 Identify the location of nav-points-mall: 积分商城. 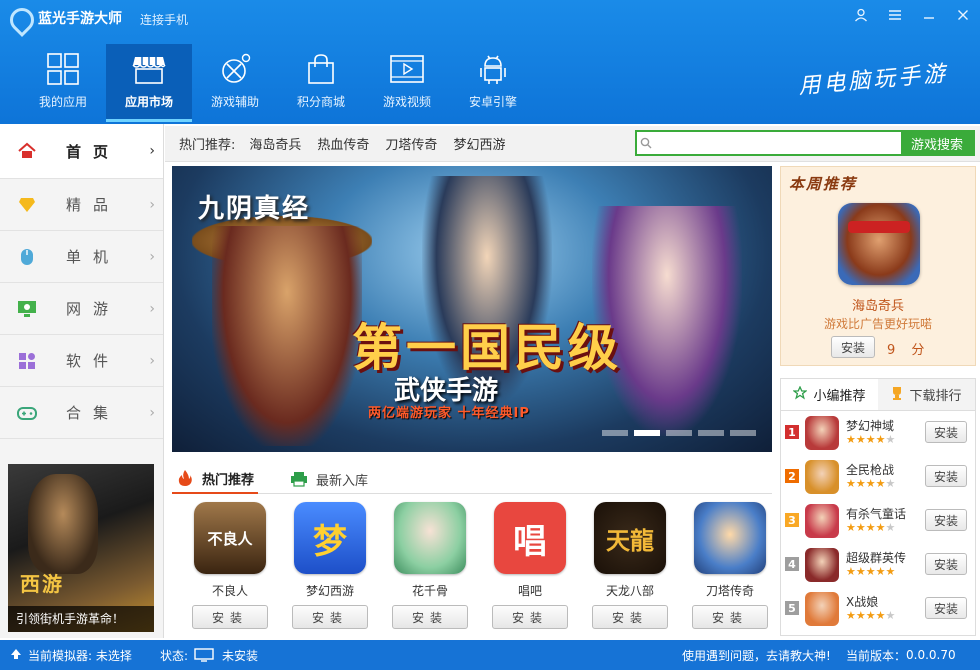
(321, 83).